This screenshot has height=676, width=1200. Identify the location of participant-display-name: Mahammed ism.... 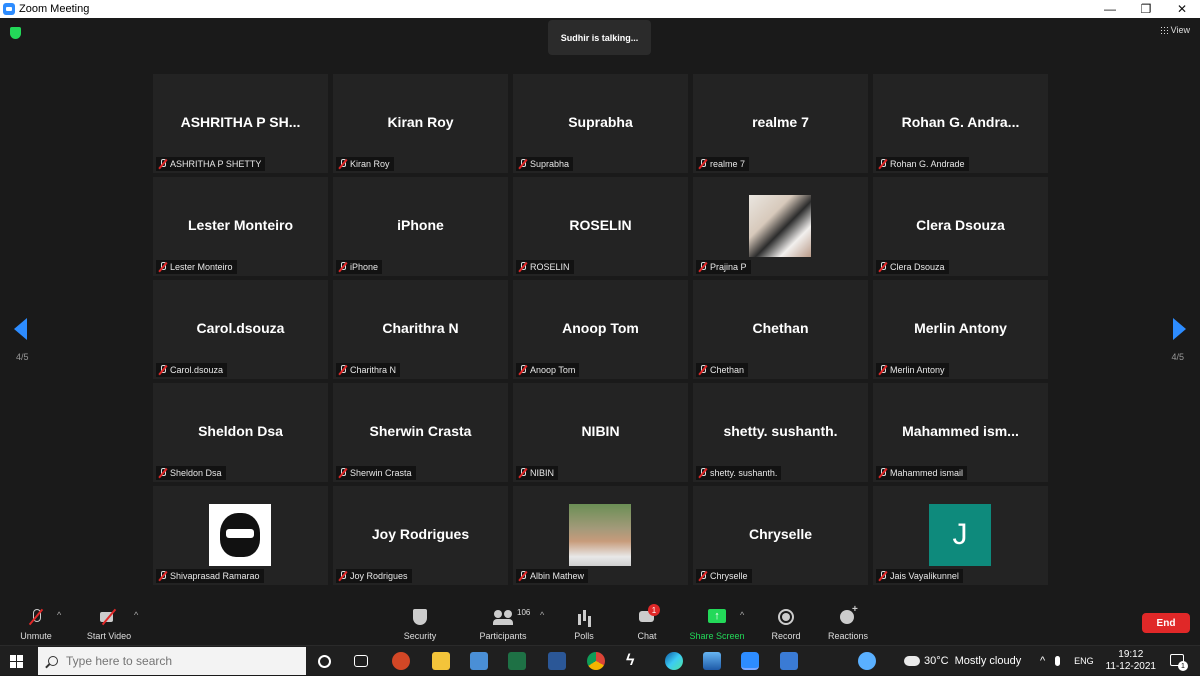
(960, 431).